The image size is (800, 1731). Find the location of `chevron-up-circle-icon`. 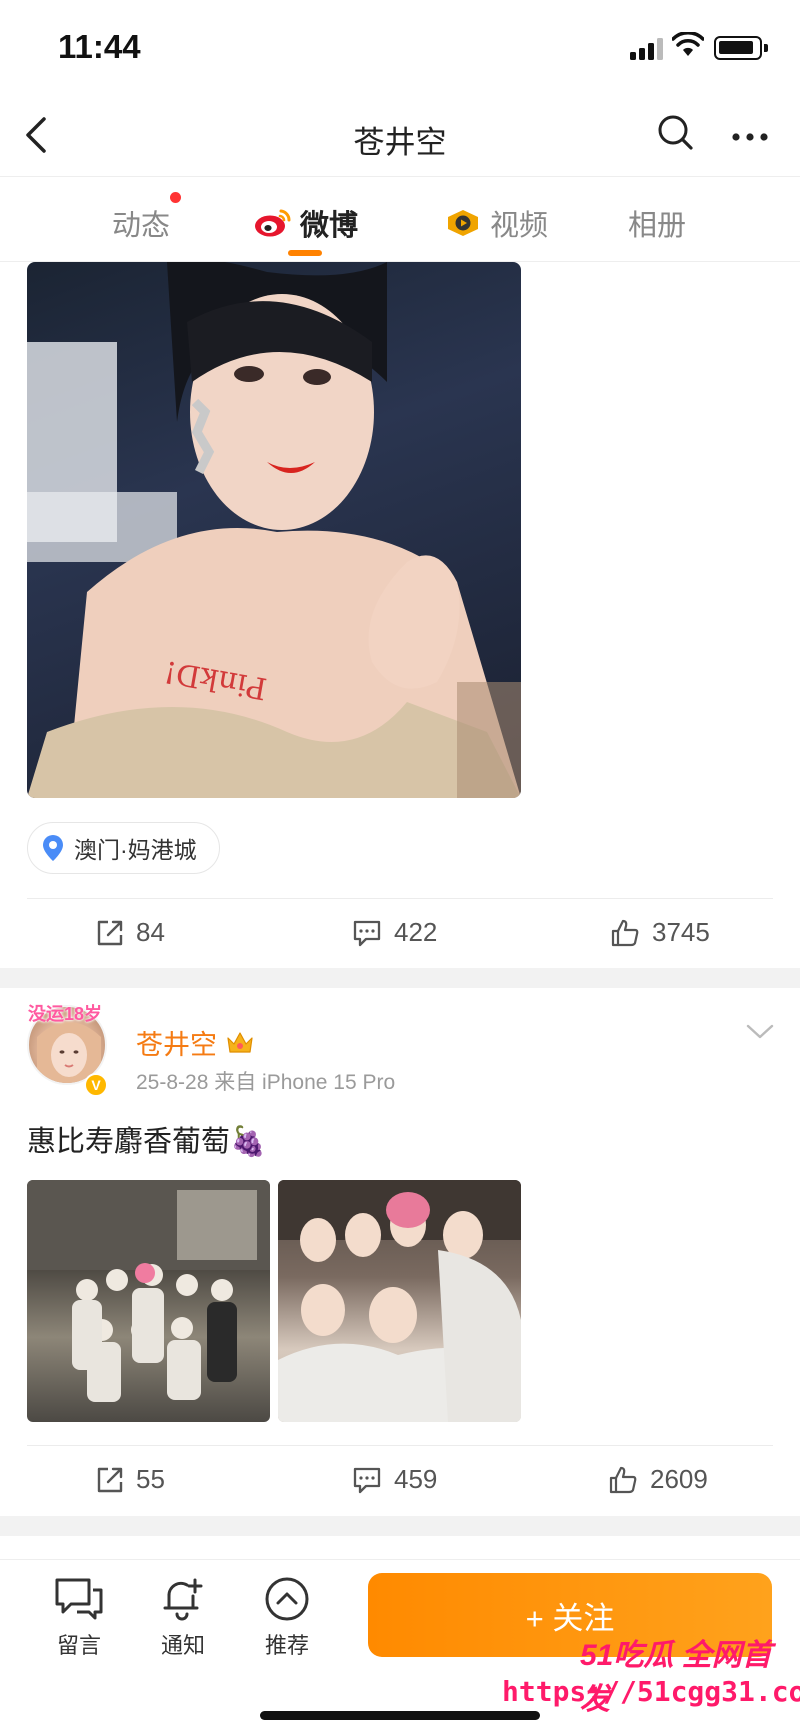

chevron-up-circle-icon is located at coordinates (287, 1599).